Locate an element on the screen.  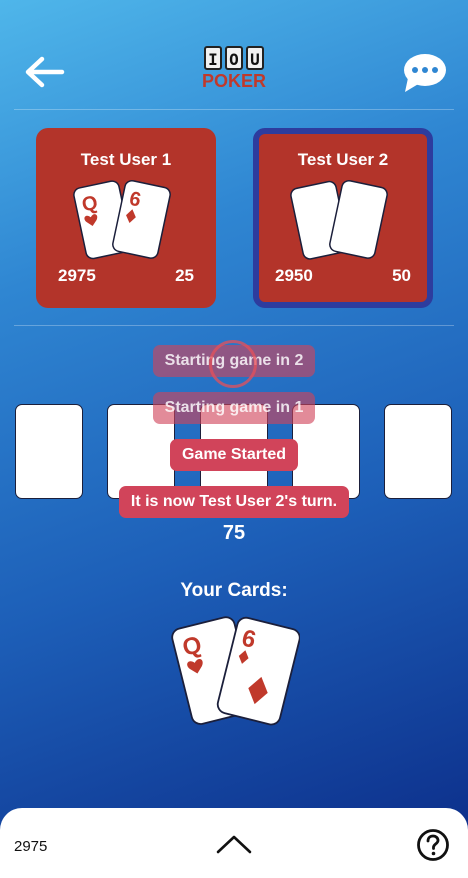
help-button is located at coordinates (433, 845).